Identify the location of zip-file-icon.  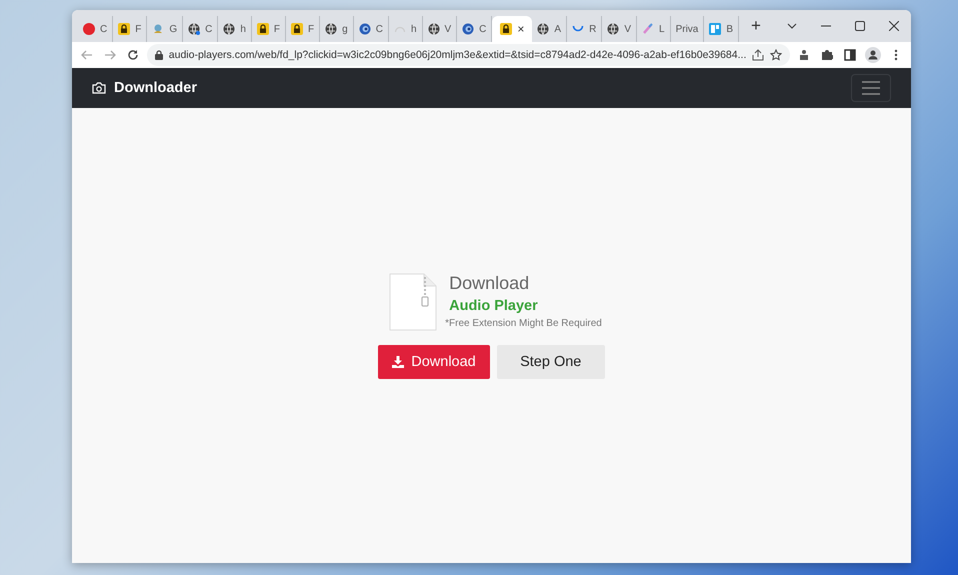
(413, 301).